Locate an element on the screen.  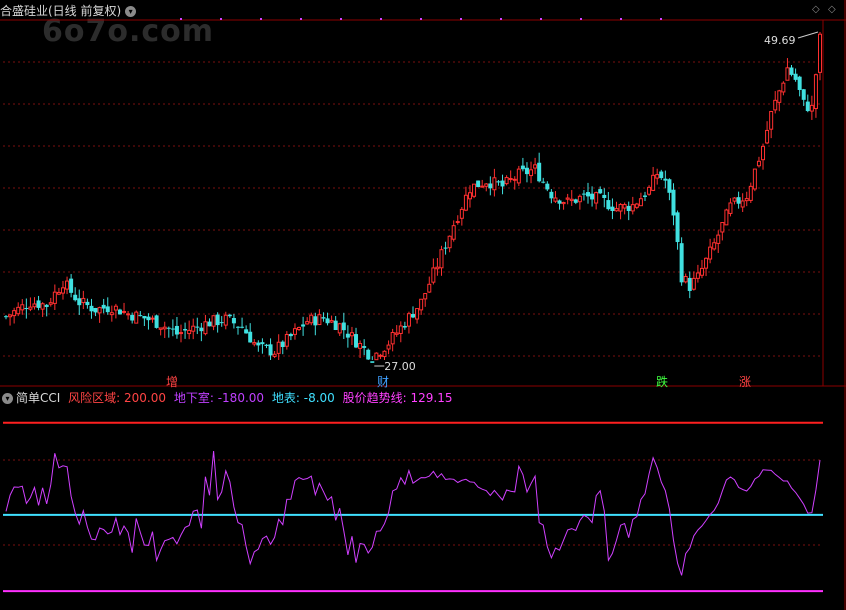
basement-value: -180.00 is located at coordinates (241, 398).